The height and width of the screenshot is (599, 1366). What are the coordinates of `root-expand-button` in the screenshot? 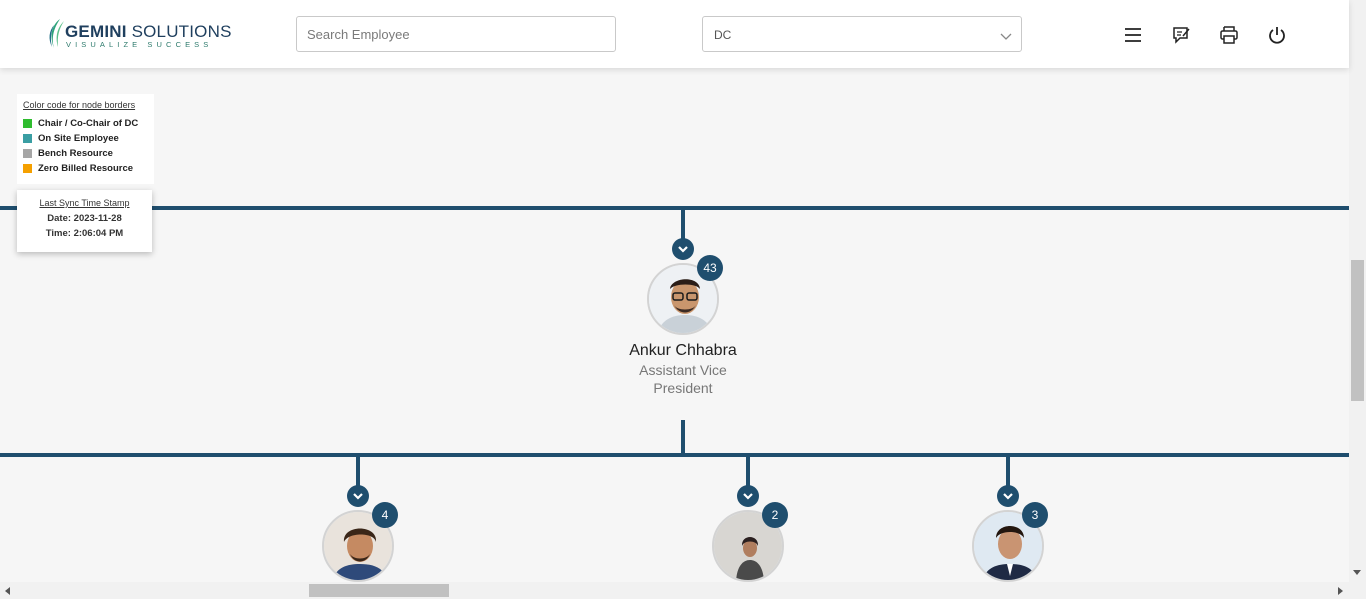 It's located at (683, 249).